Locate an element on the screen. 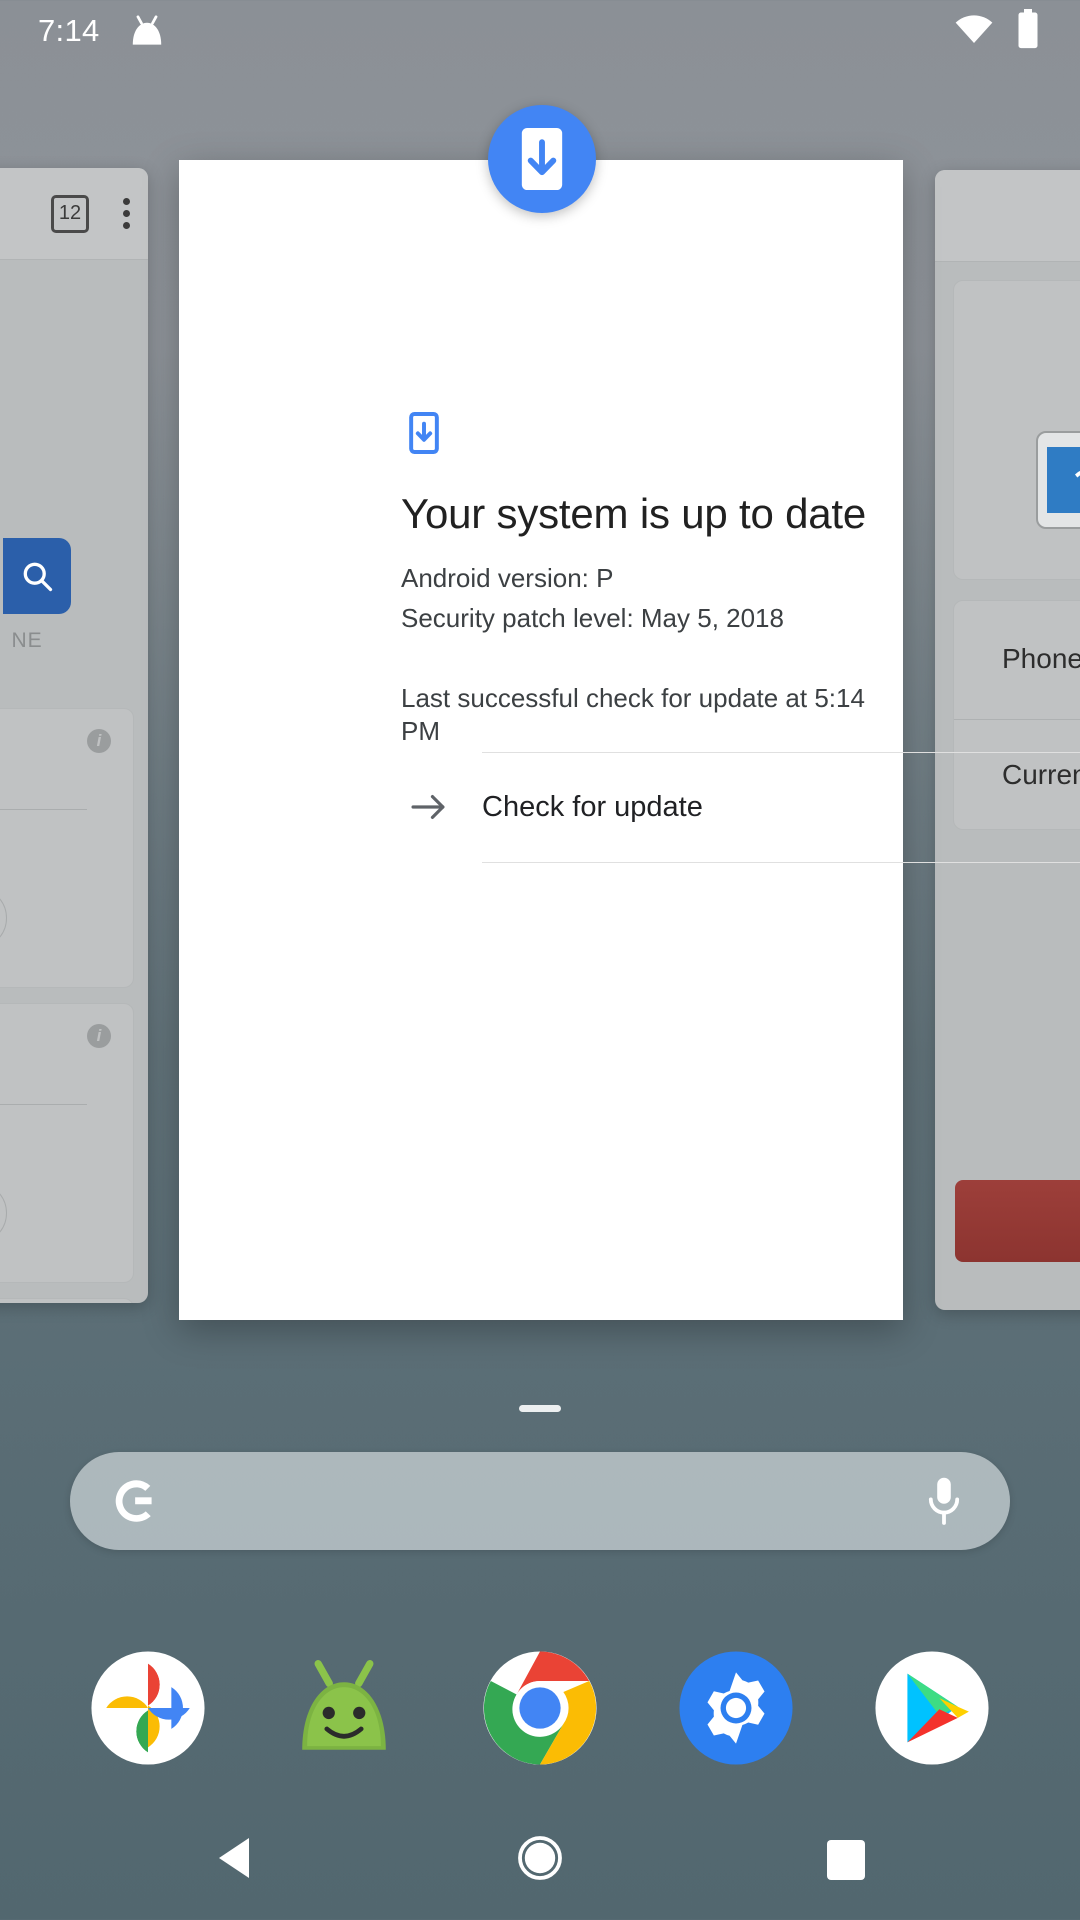  status-icons is located at coordinates (997, 31).